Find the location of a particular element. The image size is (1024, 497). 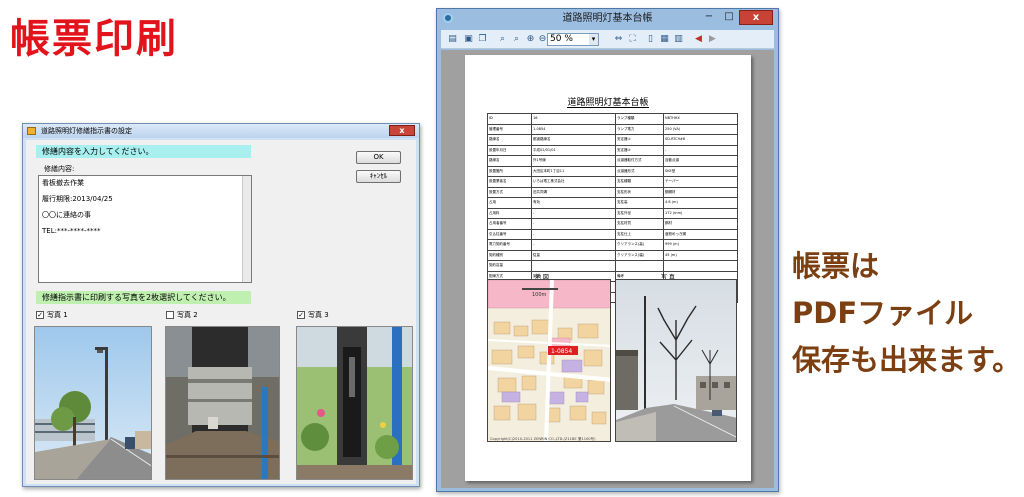

ledger-row: 契約容量 is located at coordinates (612, 266).